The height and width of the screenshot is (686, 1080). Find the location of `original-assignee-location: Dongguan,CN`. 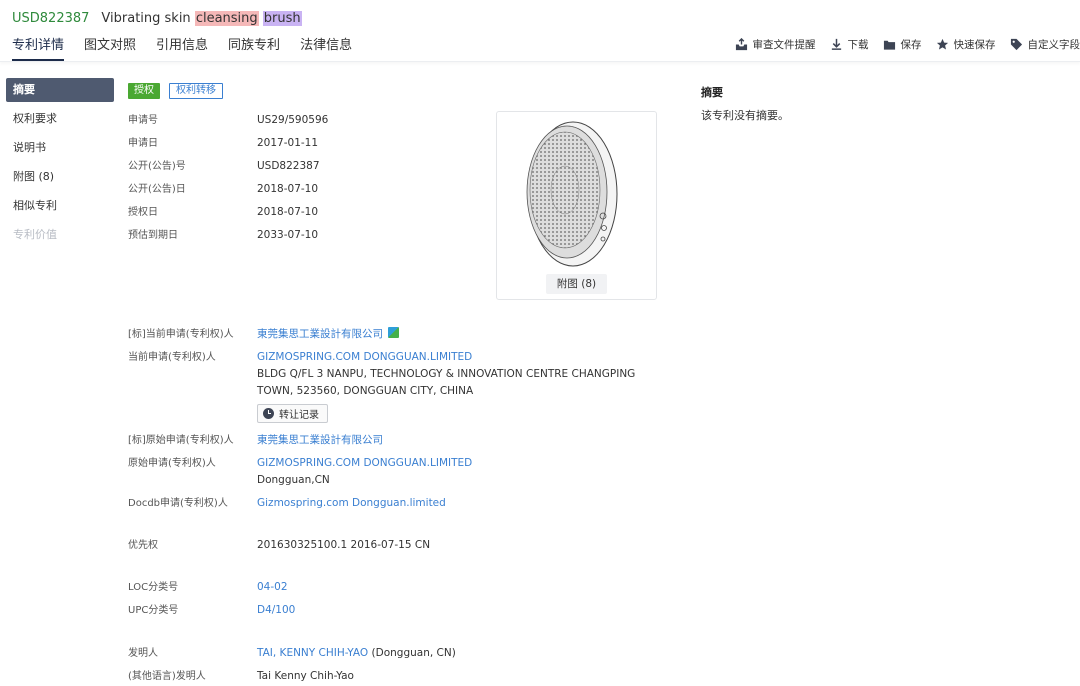

original-assignee-location: Dongguan,CN is located at coordinates (293, 480).